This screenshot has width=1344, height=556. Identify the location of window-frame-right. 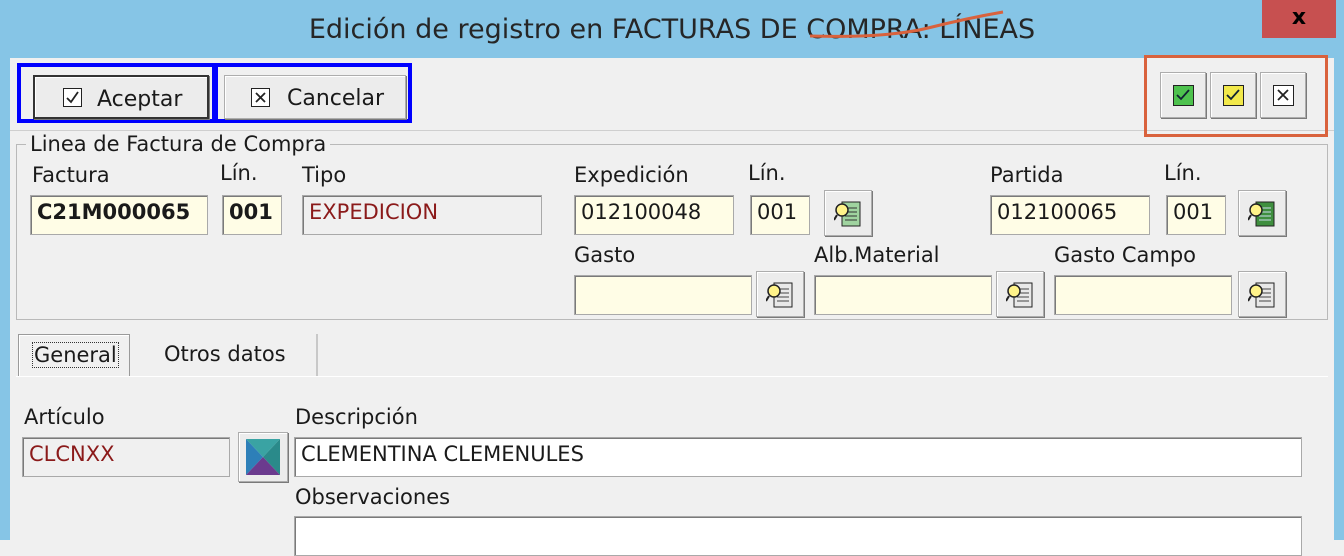
(1339, 299).